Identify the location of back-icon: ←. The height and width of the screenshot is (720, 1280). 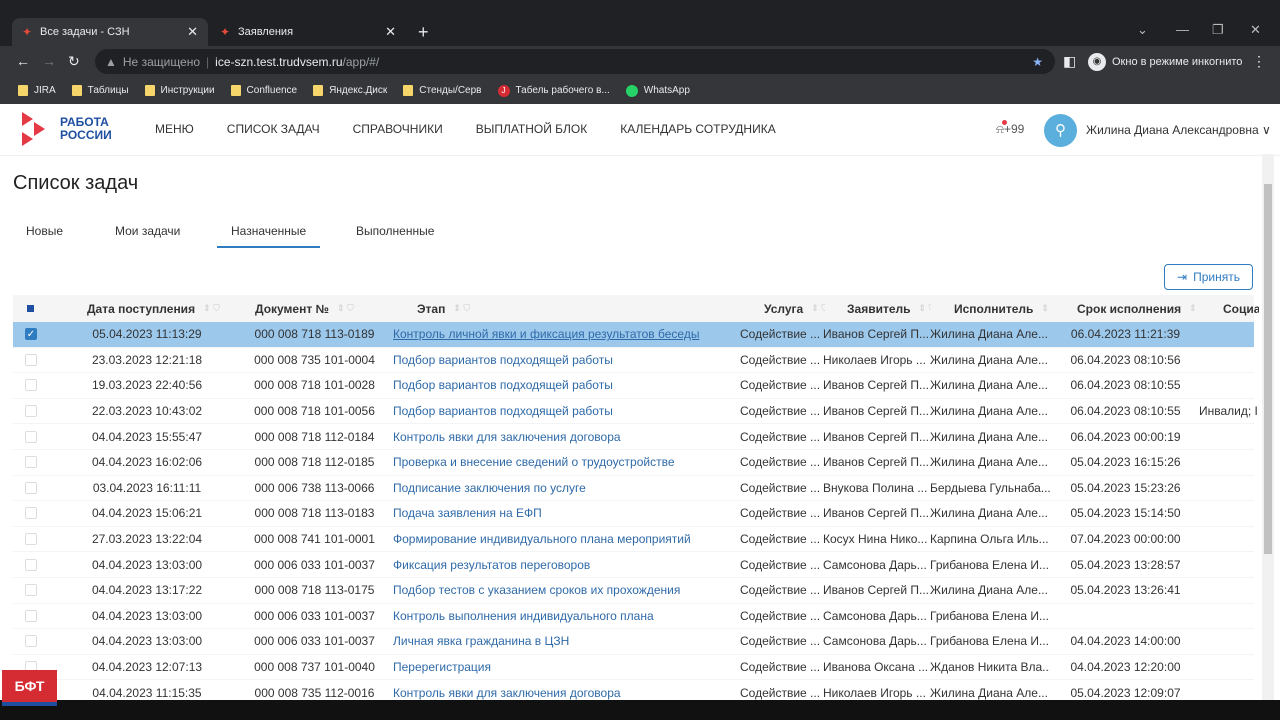
(23, 61).